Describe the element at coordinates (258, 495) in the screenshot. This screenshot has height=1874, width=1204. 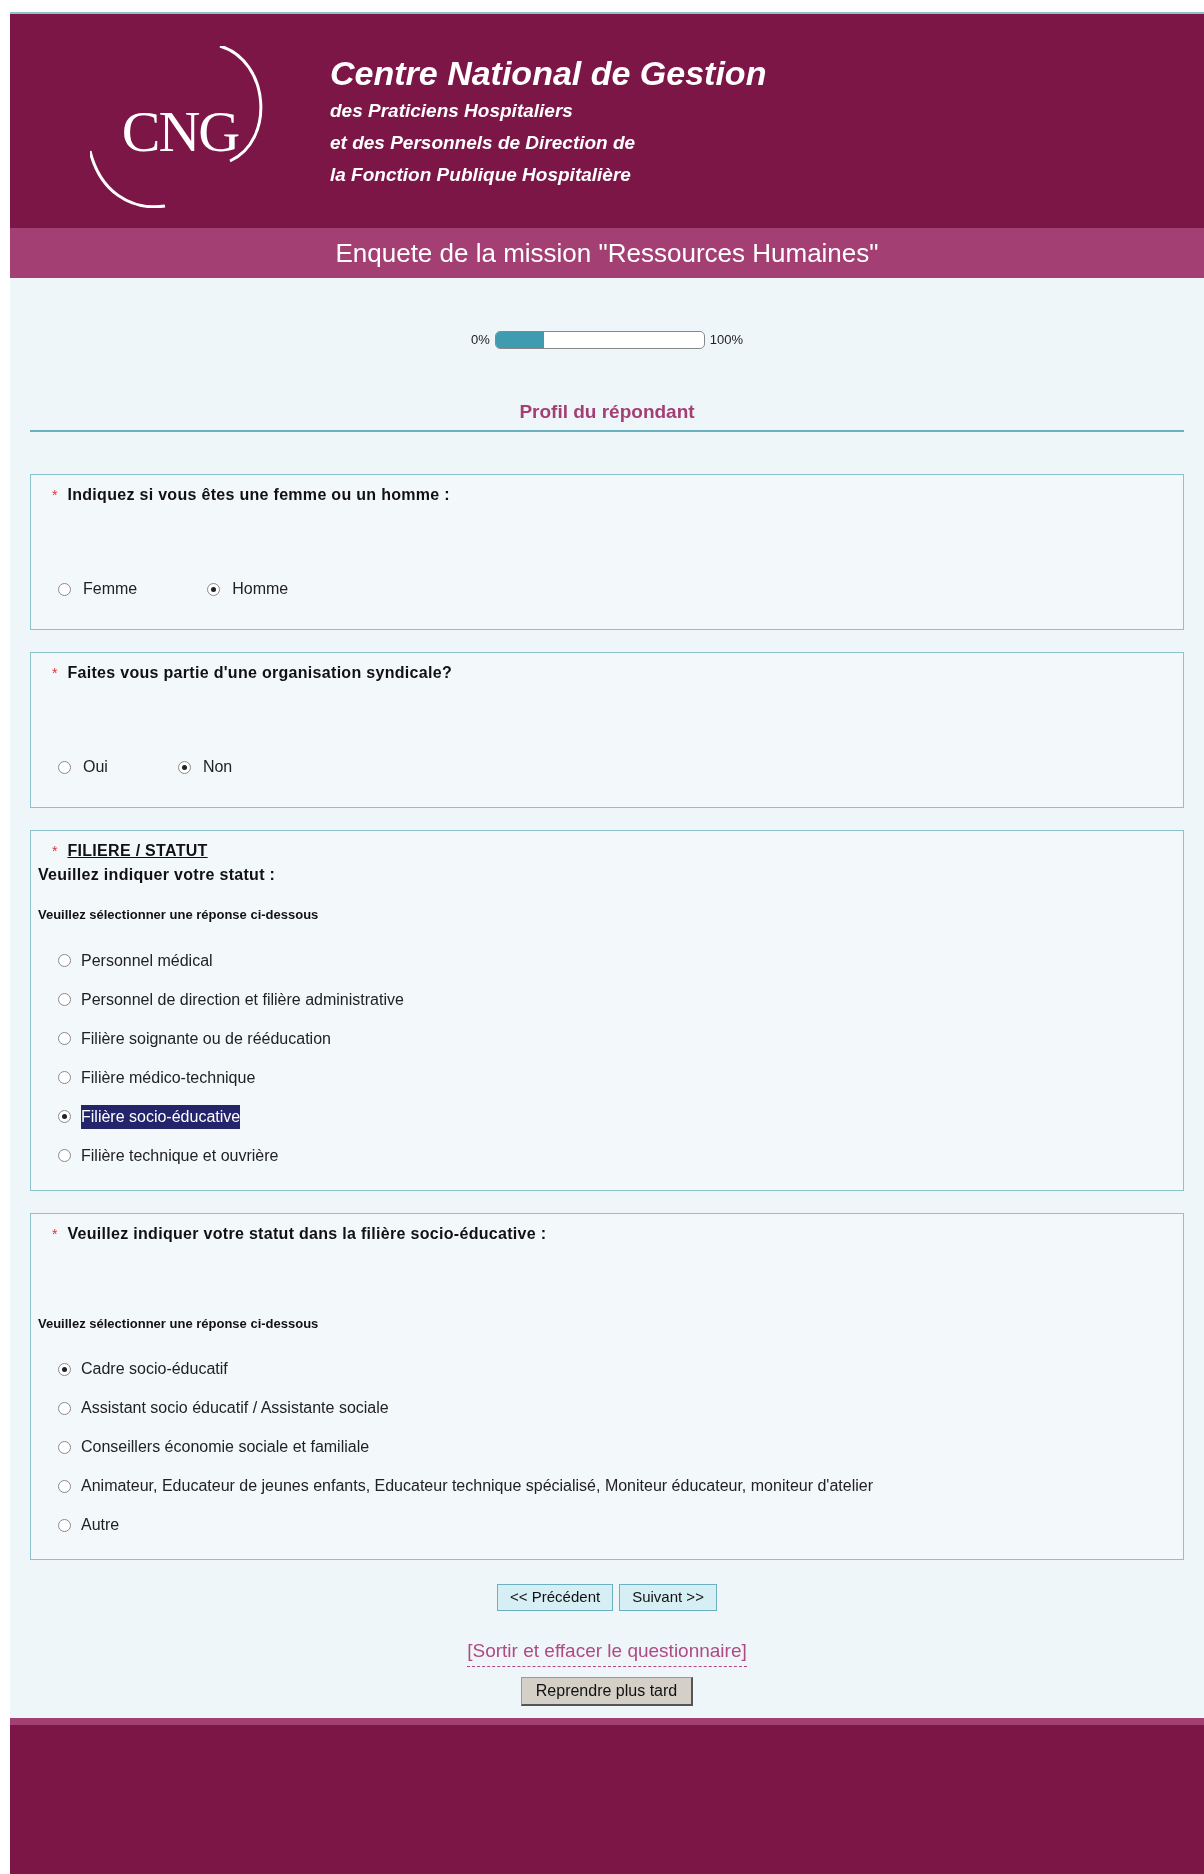
I see `question-heading: Indiquez si vous êtes une femme ou un homme :` at that location.